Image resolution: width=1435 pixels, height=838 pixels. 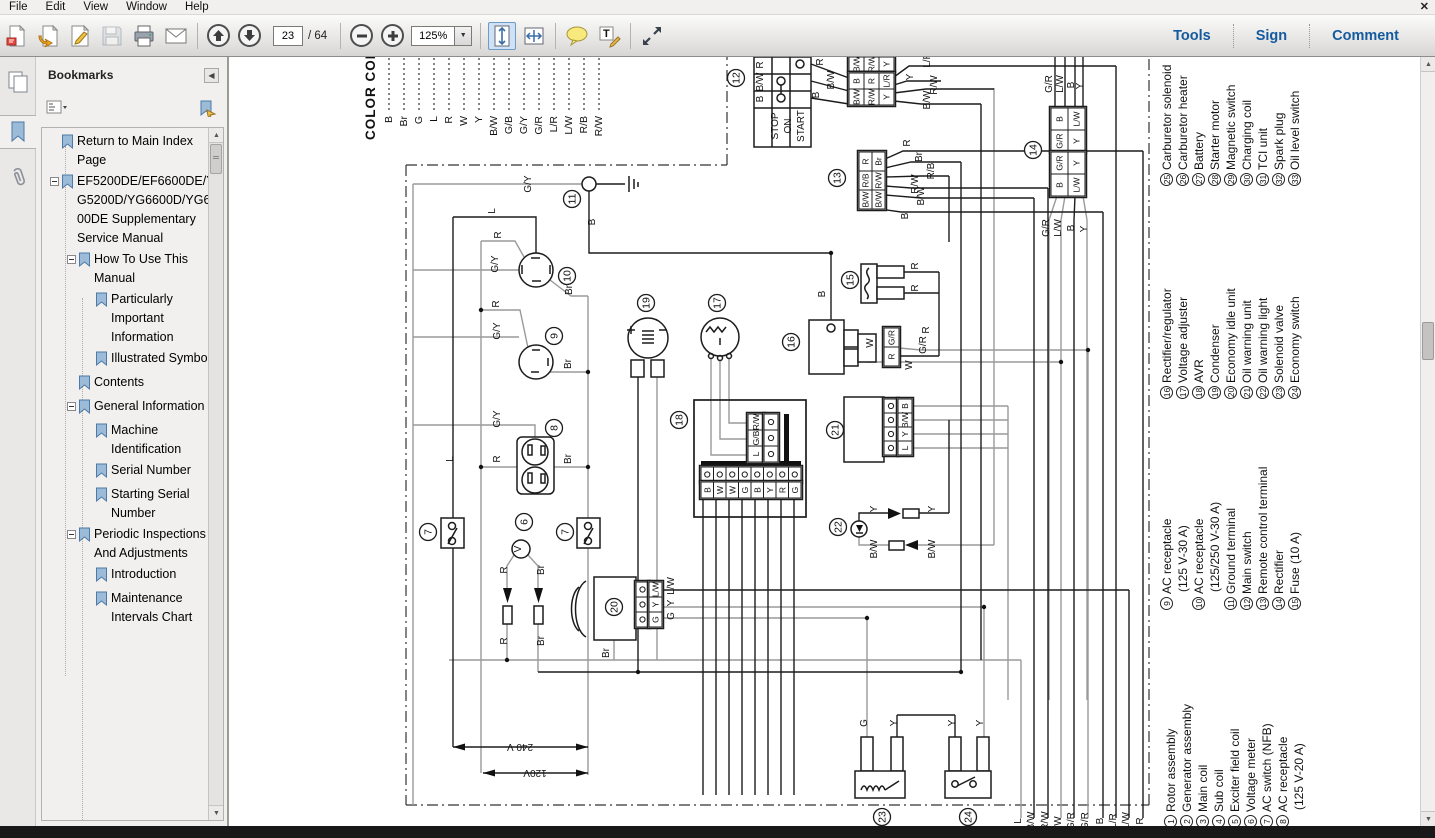 I want to click on wire-label: V, so click(x=518, y=548).